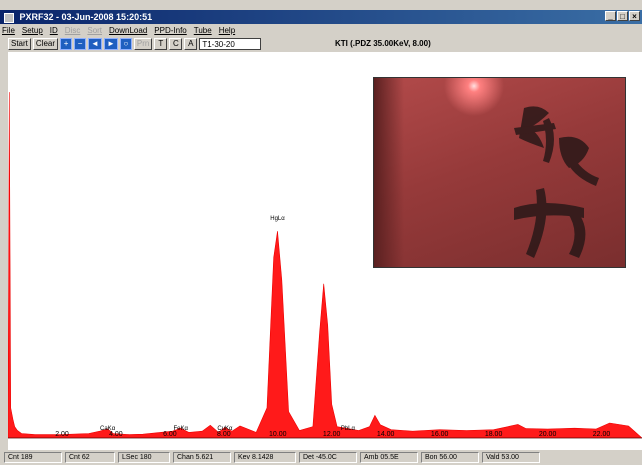 Image resolution: width=642 pixels, height=465 pixels. I want to click on menu-download: DownLoad, so click(128, 30).